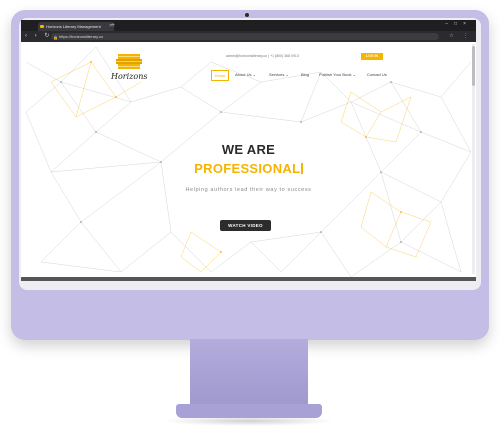 Image resolution: width=500 pixels, height=441 pixels. I want to click on hero-highlight-text: PROFESSIONAL, so click(247, 168).